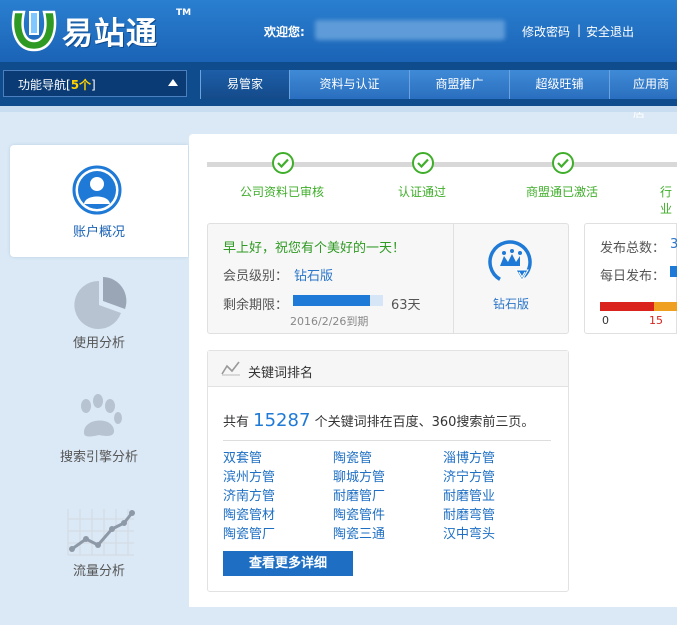 Image resolution: width=677 pixels, height=625 pixels. Describe the element at coordinates (256, 276) in the screenshot. I see `member-level-label: 会员级别：` at that location.